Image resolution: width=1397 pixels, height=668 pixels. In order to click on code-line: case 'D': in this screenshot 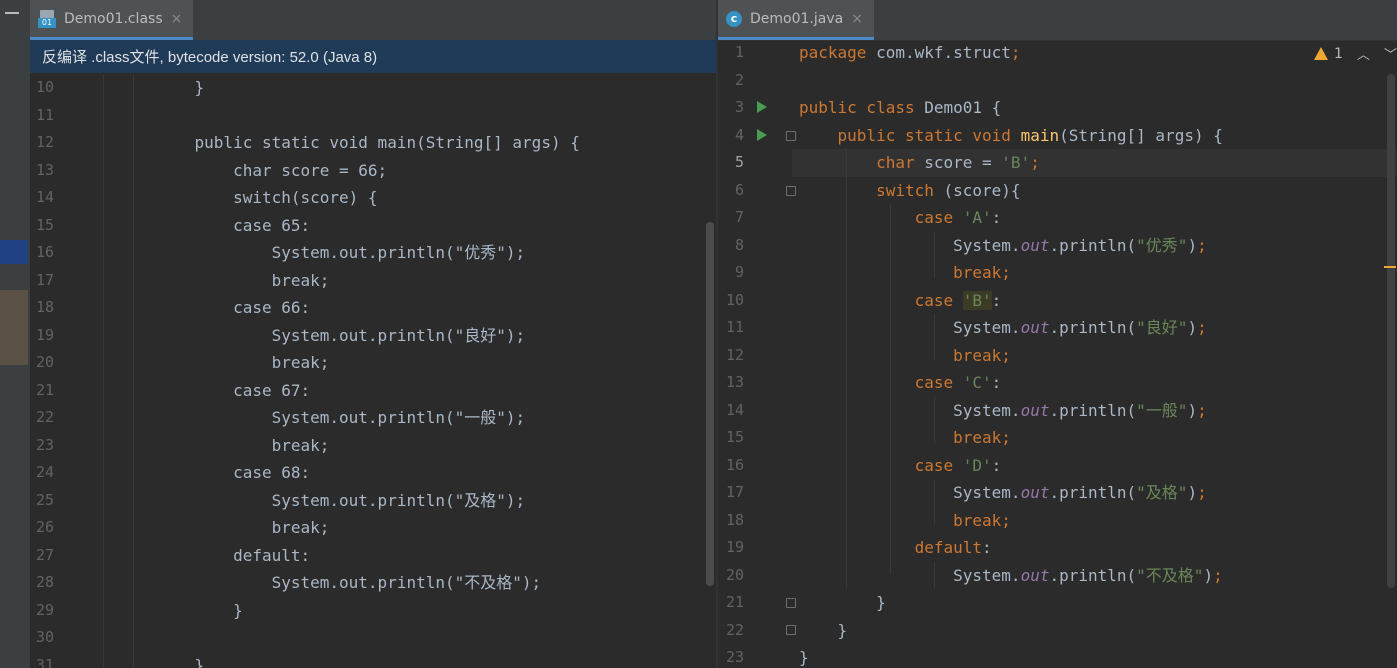, I will do `click(900, 466)`.